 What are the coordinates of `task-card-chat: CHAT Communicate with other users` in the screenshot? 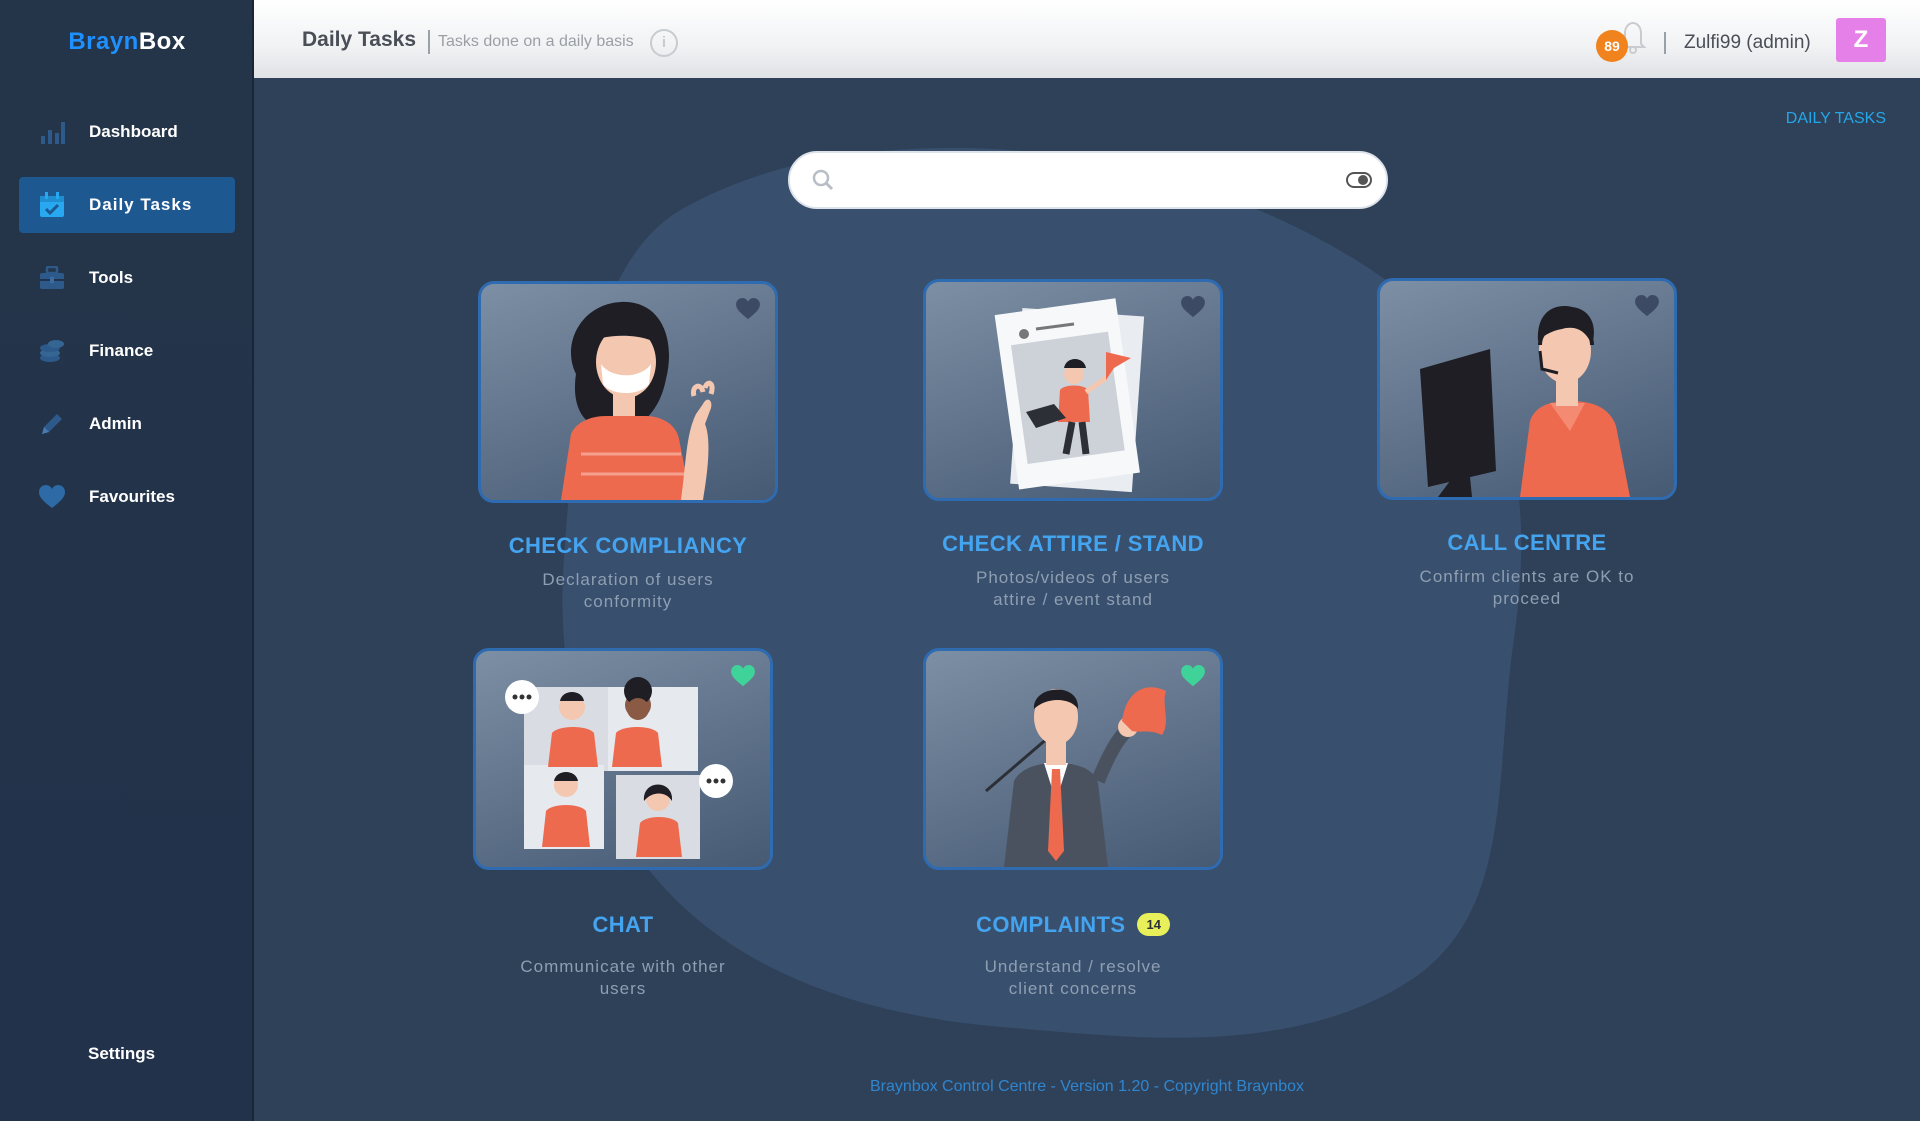 It's located at (623, 824).